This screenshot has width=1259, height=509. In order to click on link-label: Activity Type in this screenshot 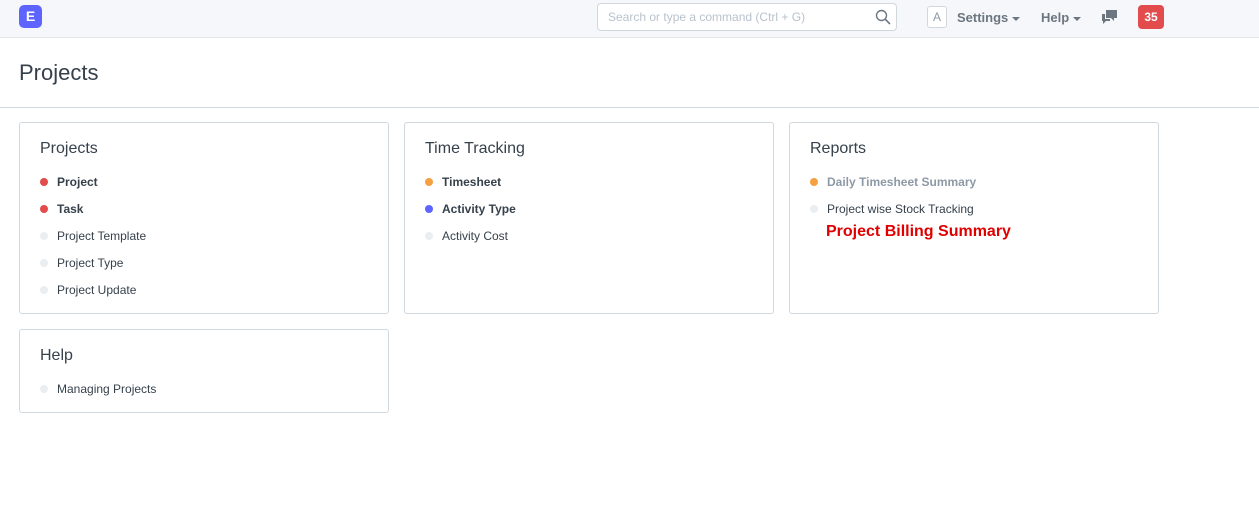, I will do `click(479, 209)`.